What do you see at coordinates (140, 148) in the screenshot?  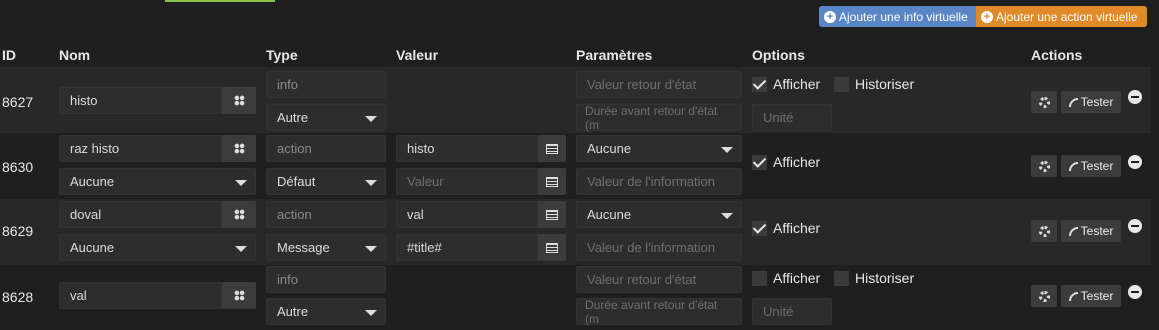 I see `name-input: raz histo` at bounding box center [140, 148].